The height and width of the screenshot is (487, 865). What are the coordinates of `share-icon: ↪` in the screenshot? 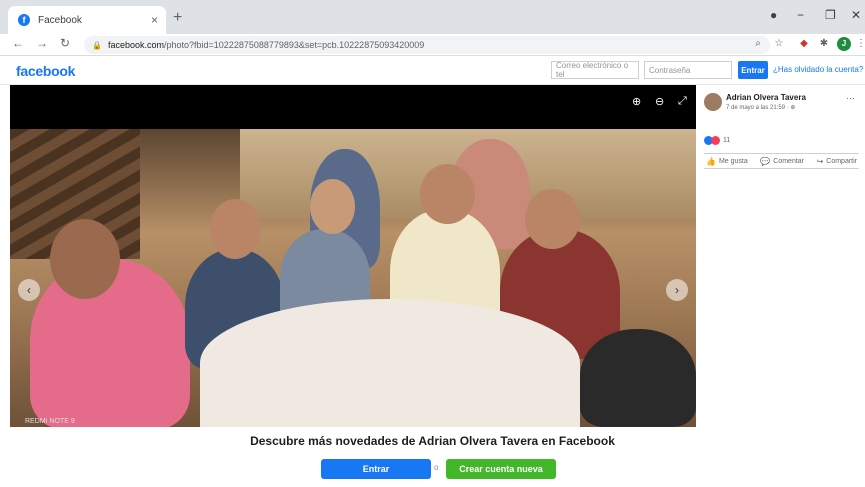 It's located at (820, 161).